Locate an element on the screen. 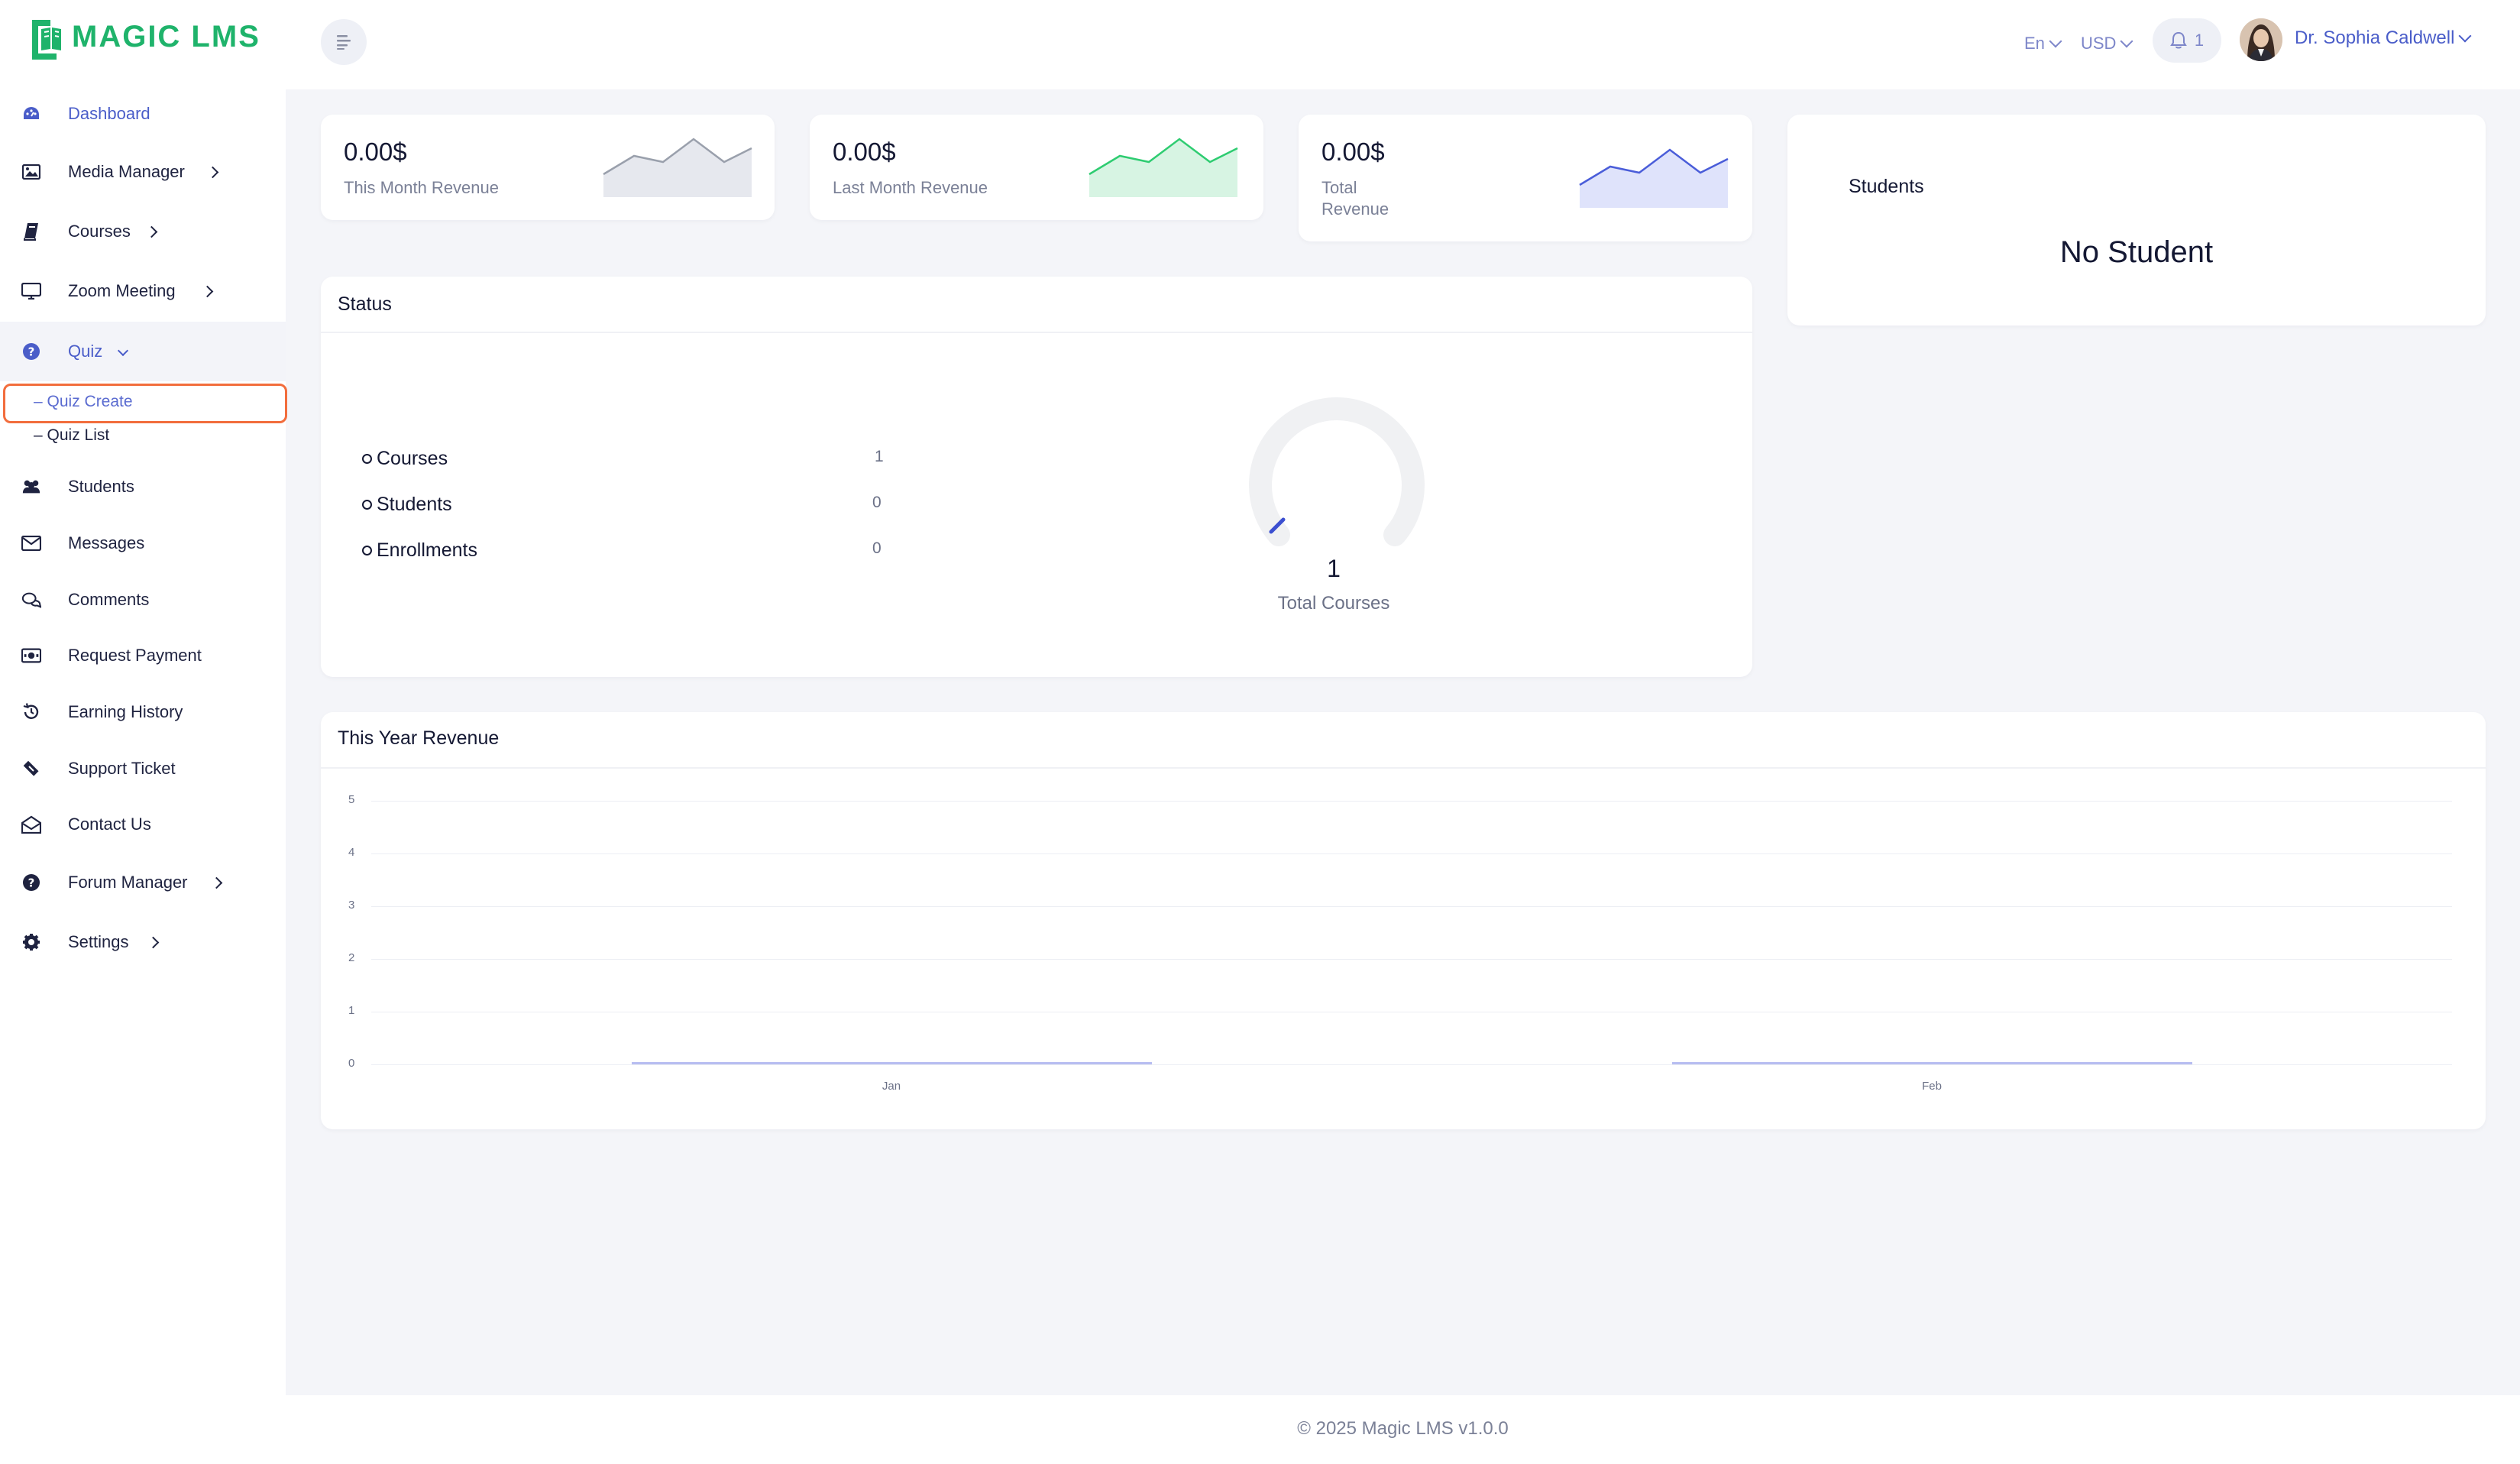  notification-count: 1 is located at coordinates (2200, 40).